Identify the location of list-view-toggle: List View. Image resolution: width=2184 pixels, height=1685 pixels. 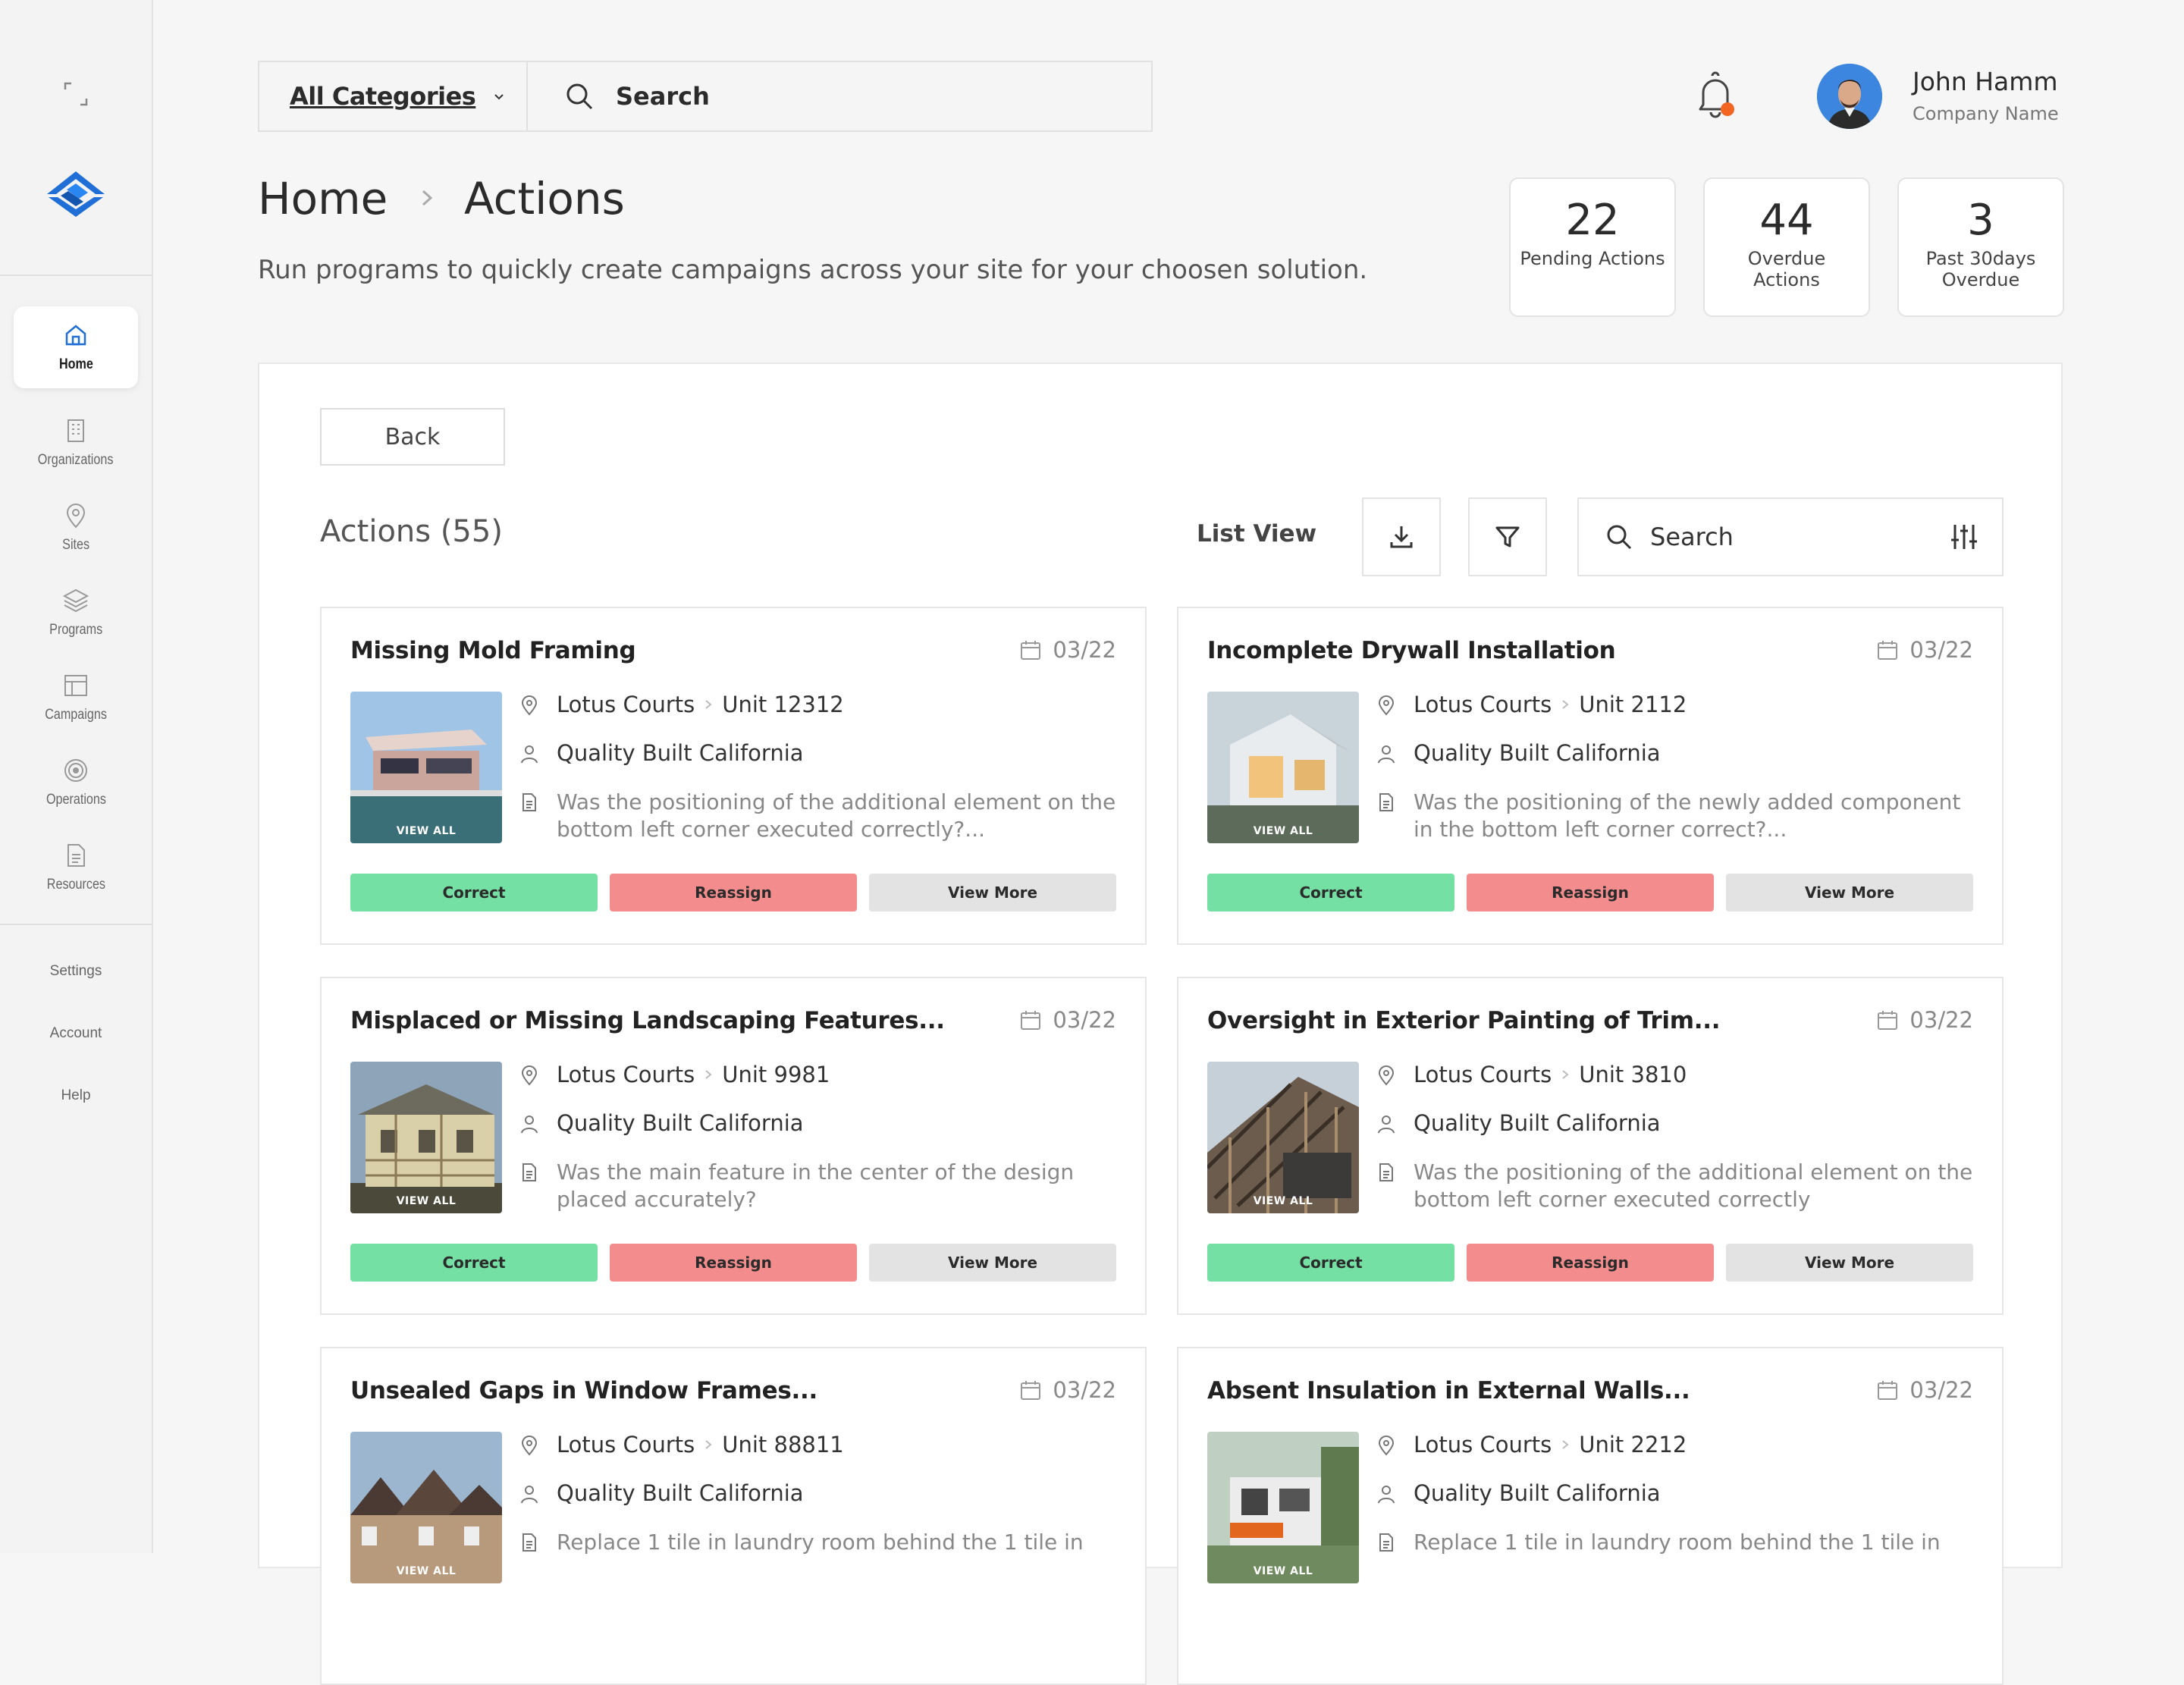
(1256, 534).